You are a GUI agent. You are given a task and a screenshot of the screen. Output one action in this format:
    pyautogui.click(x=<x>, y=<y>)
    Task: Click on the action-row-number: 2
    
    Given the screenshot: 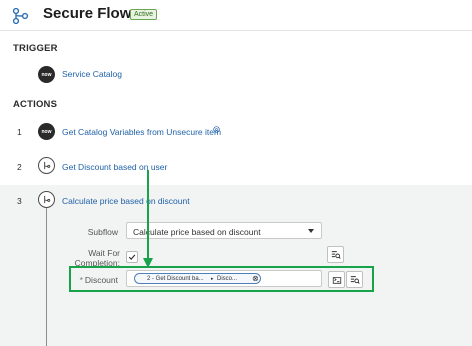 What is the action you would take?
    pyautogui.click(x=19, y=167)
    